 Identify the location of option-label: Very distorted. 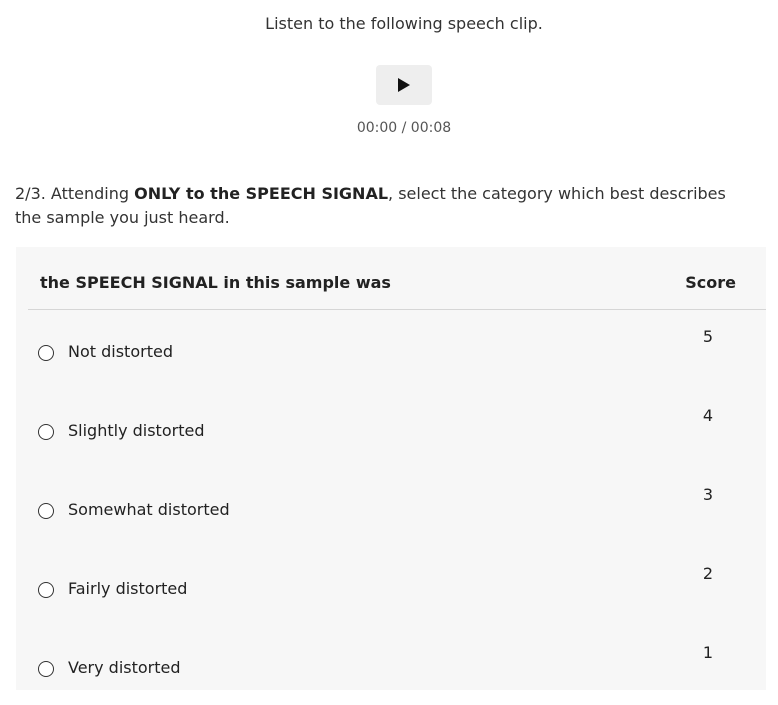
(124, 667).